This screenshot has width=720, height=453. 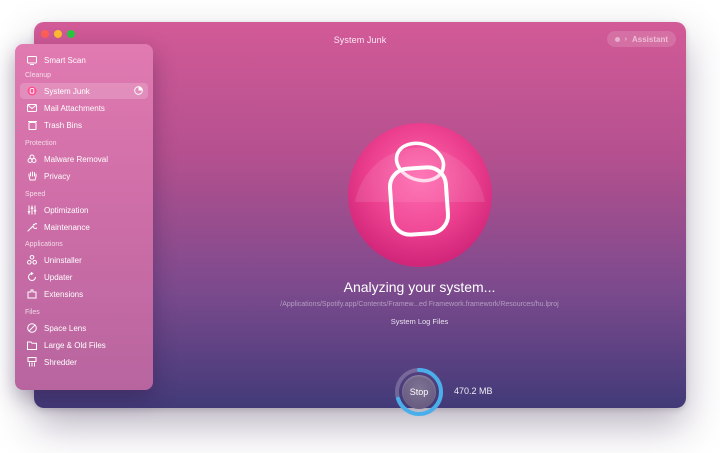 I want to click on sidebar-item-label: Updater, so click(x=58, y=277).